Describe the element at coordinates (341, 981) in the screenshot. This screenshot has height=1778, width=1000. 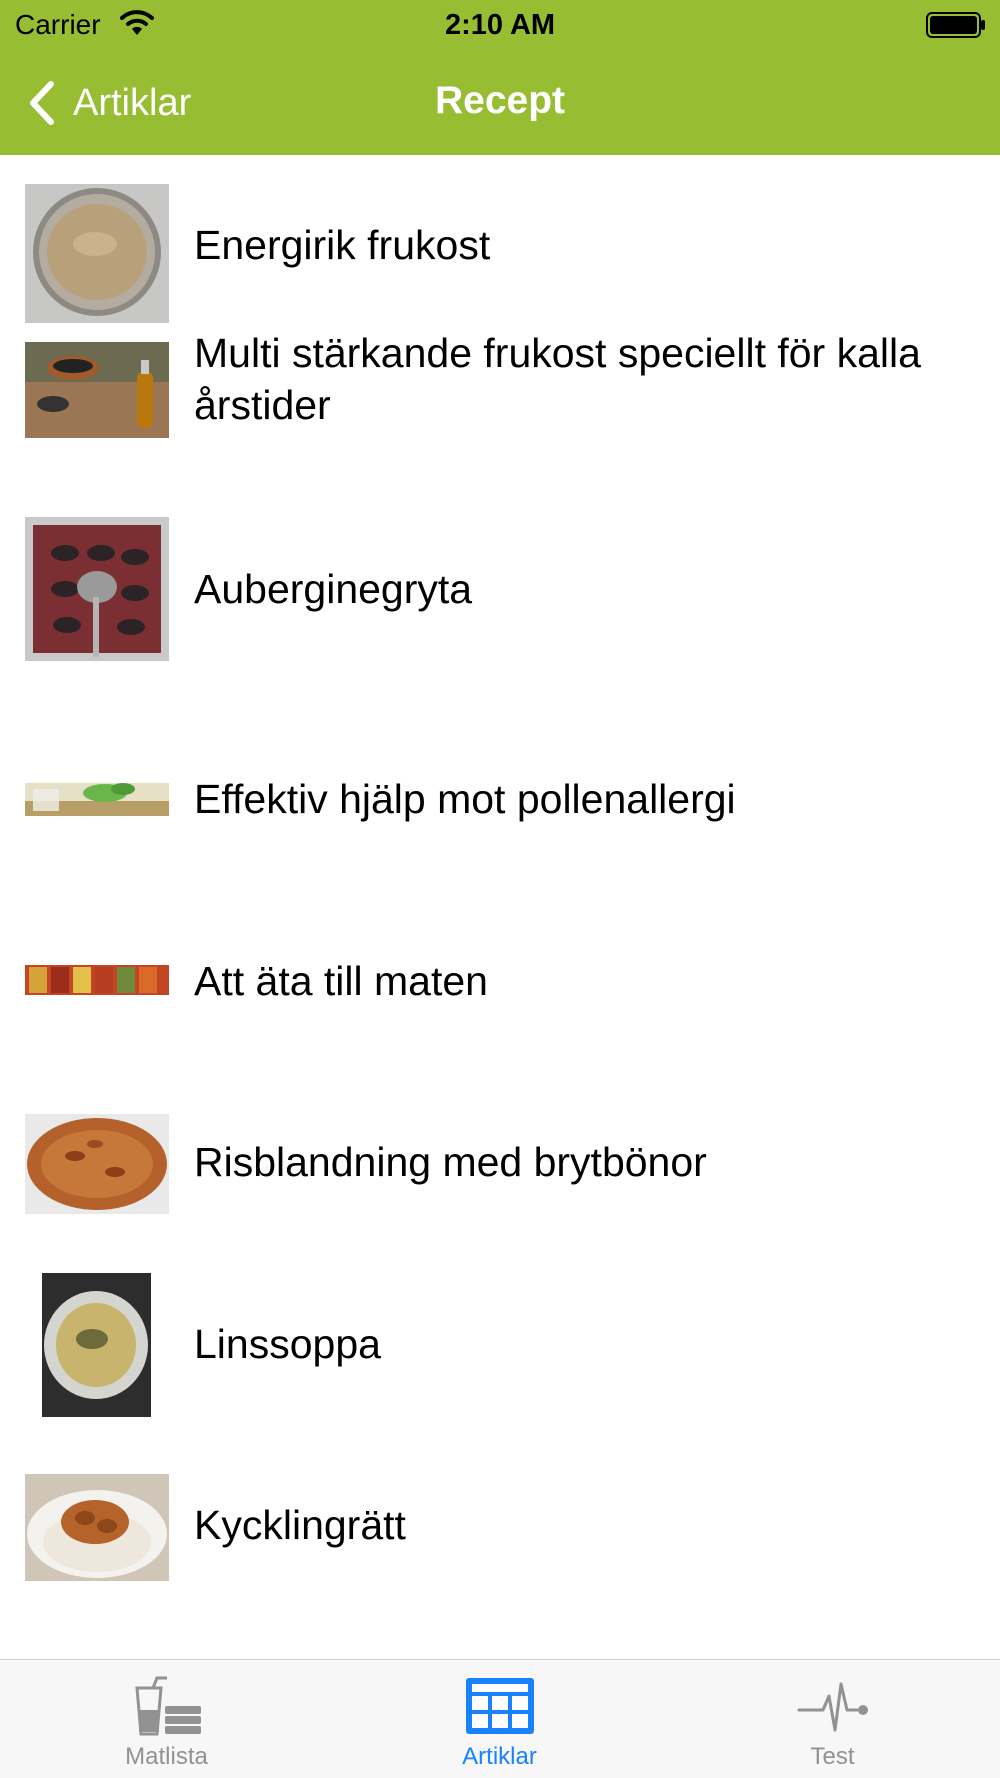
I see `recipe-title: Att äta till maten` at that location.